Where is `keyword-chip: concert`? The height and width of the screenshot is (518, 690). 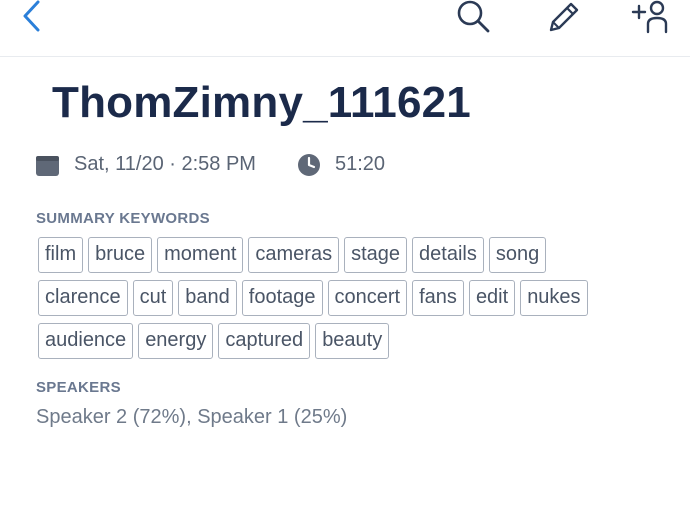
keyword-chip: concert is located at coordinates (367, 298).